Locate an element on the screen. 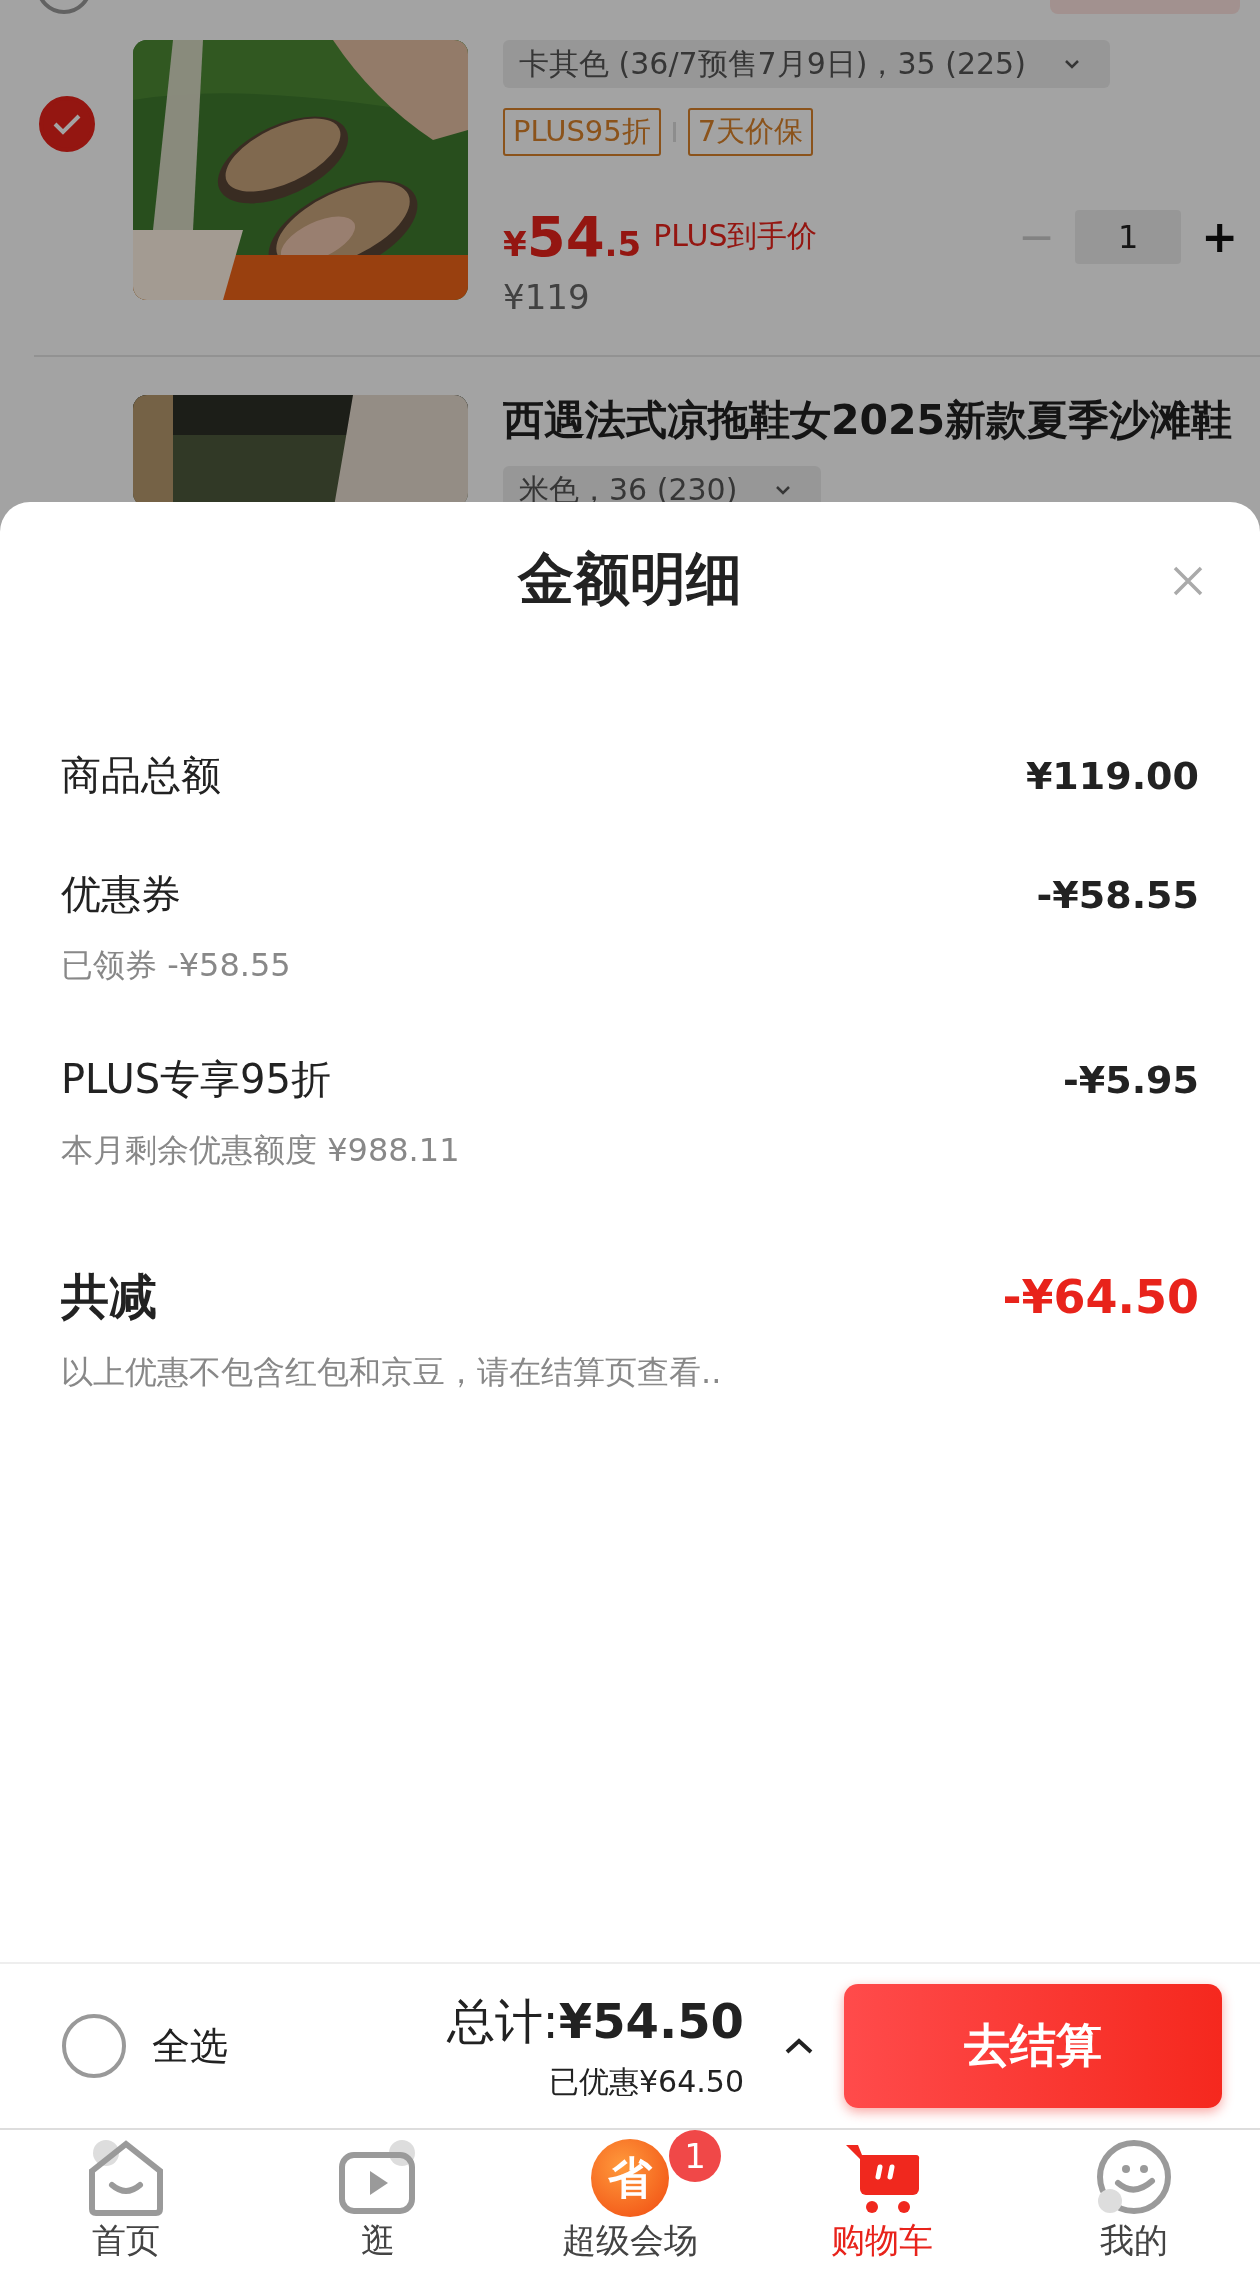  total-amount: -¥64.50 is located at coordinates (1100, 1297).